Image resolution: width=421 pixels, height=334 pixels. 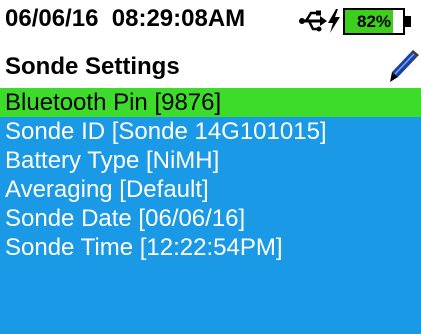 I want to click on datetime-spacer, so click(x=104, y=18).